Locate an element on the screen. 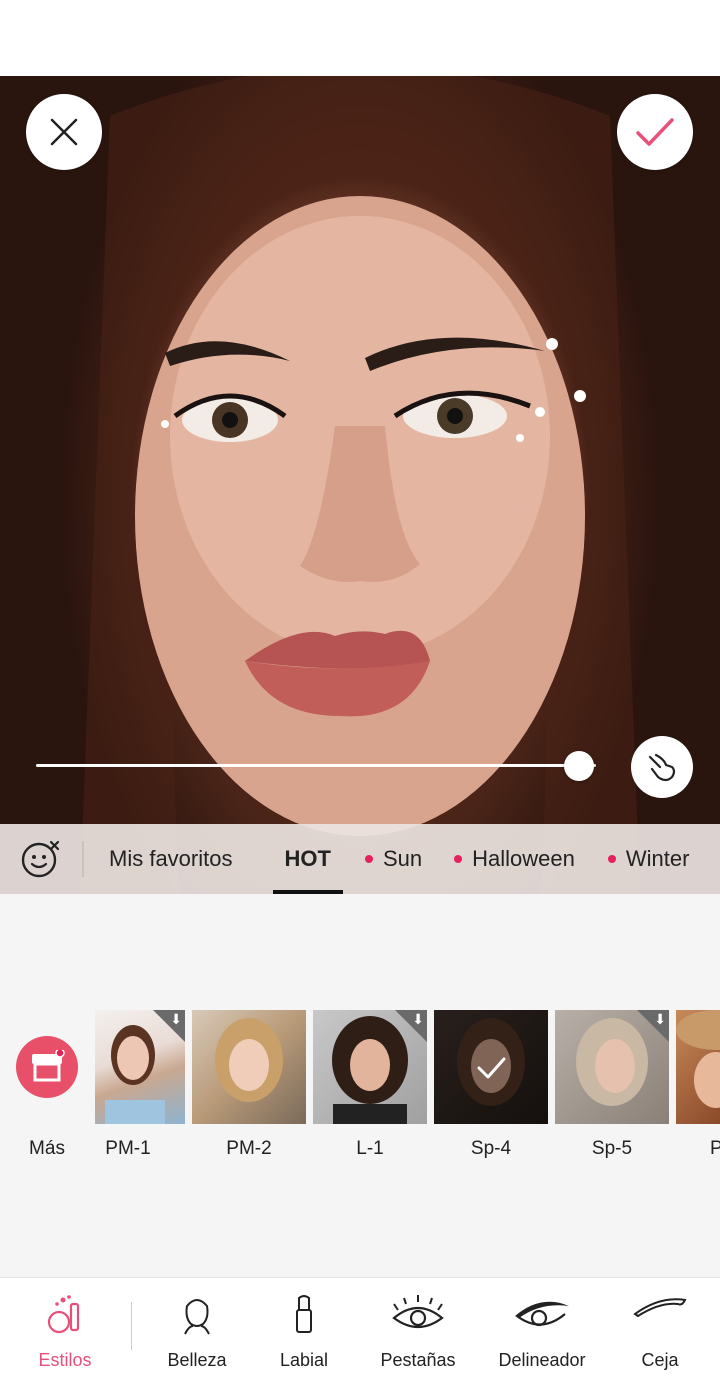  tab-hot: HOT is located at coordinates (308, 859).